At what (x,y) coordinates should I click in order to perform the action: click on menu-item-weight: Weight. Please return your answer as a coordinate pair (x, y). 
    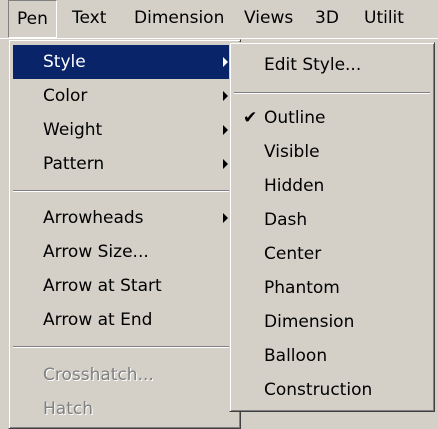
    Looking at the image, I should click on (124, 130).